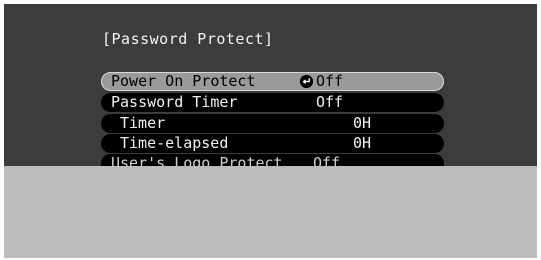 The image size is (541, 260). I want to click on enter-icon, so click(306, 81).